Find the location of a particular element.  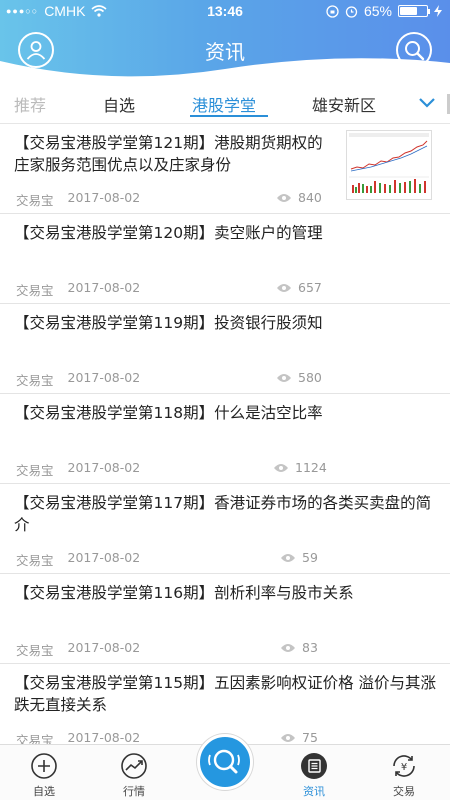

plus-circle-icon is located at coordinates (44, 766).